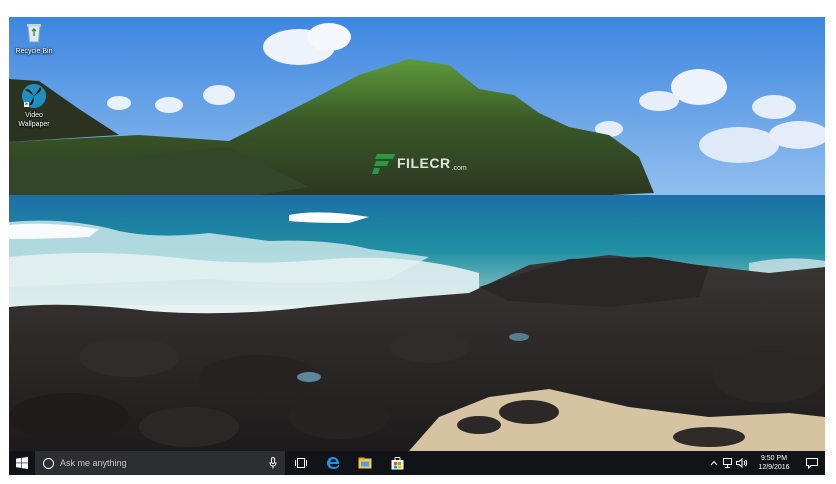  Describe the element at coordinates (774, 463) in the screenshot. I see `clock: 9:50 PM 12/9/2016` at that location.